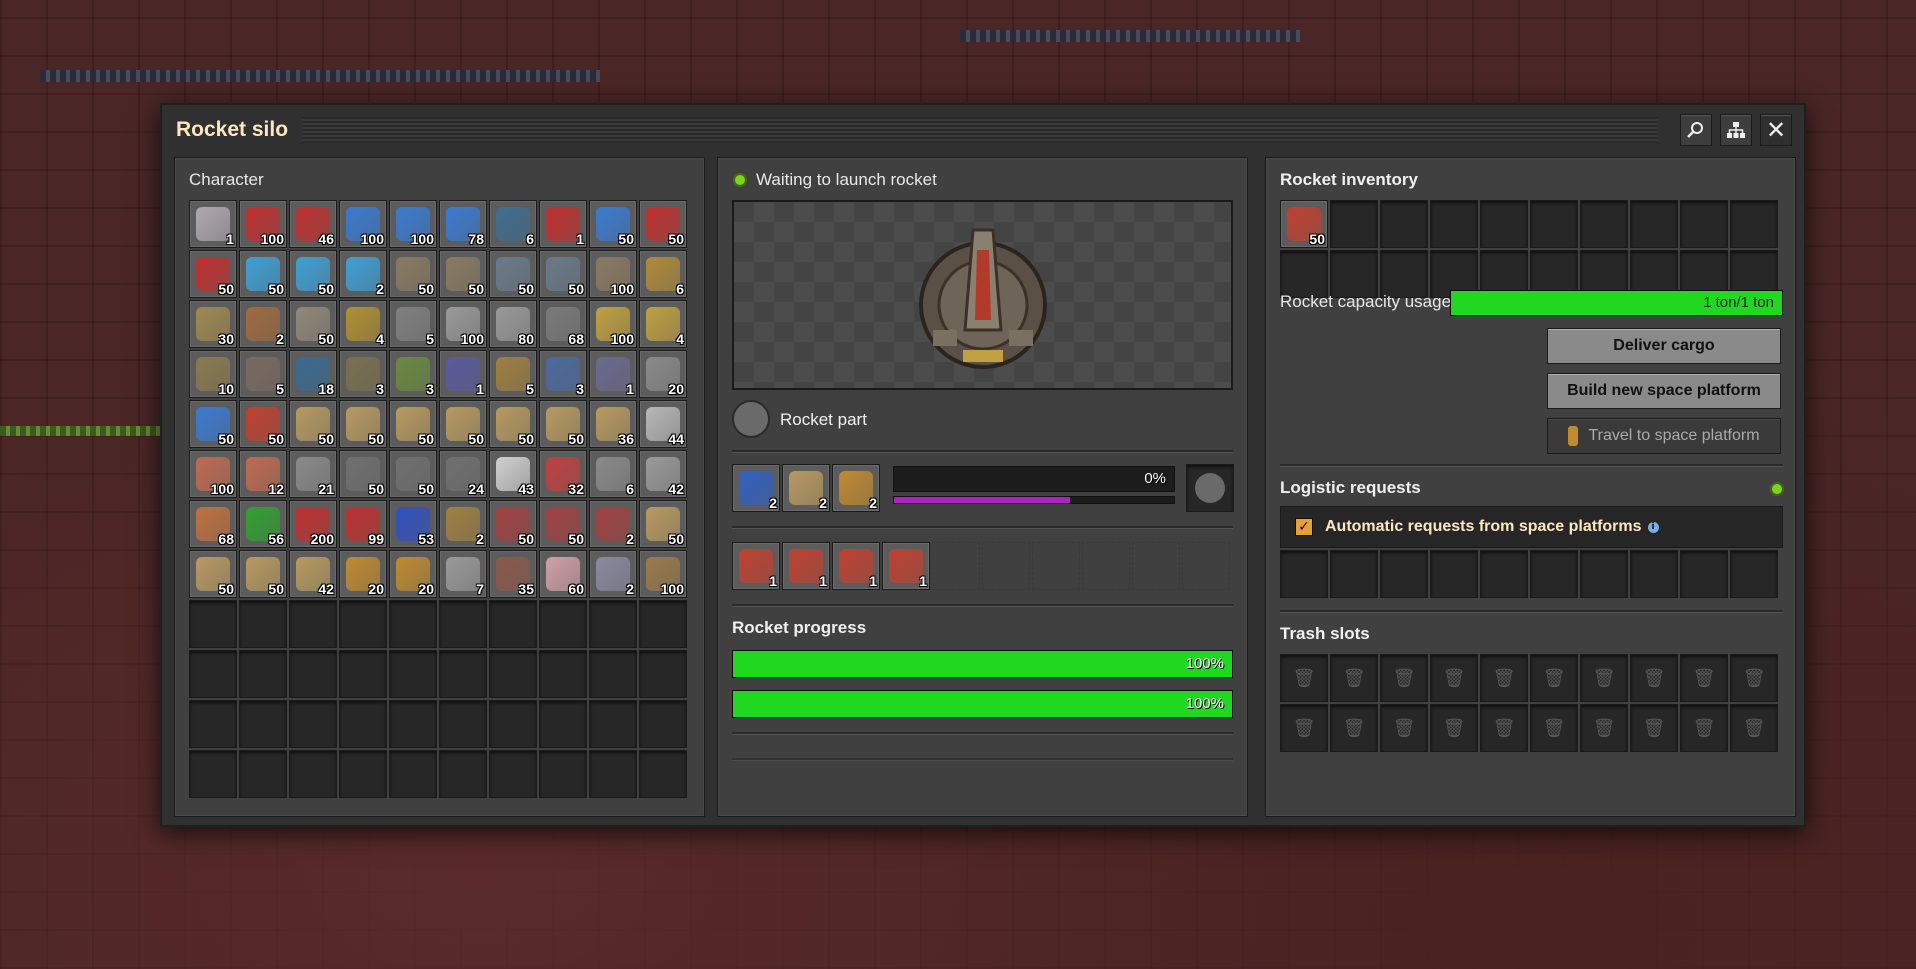  I want to click on item-slot: 10, so click(213, 374).